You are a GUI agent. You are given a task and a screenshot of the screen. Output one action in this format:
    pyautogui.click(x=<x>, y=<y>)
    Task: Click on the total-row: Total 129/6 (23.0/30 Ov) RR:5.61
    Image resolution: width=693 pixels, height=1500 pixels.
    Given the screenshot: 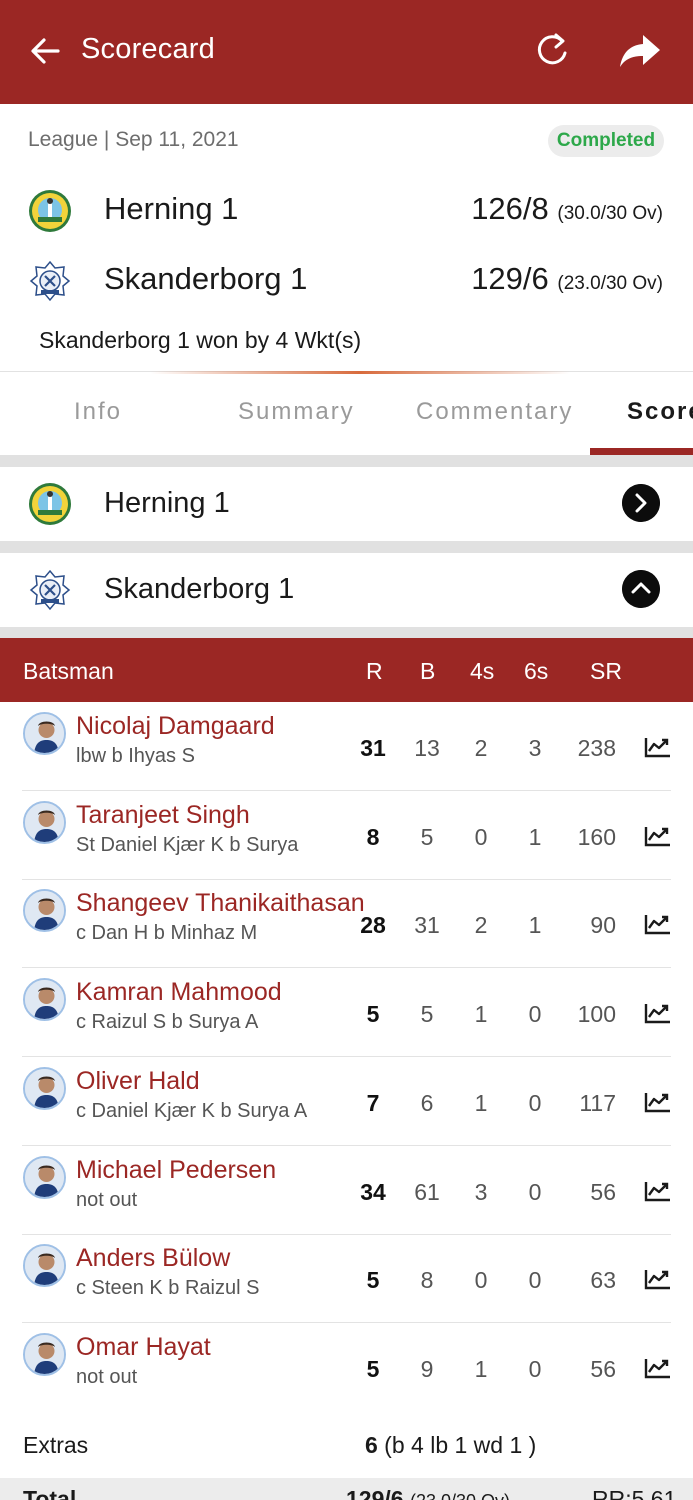 What is the action you would take?
    pyautogui.click(x=346, y=1489)
    